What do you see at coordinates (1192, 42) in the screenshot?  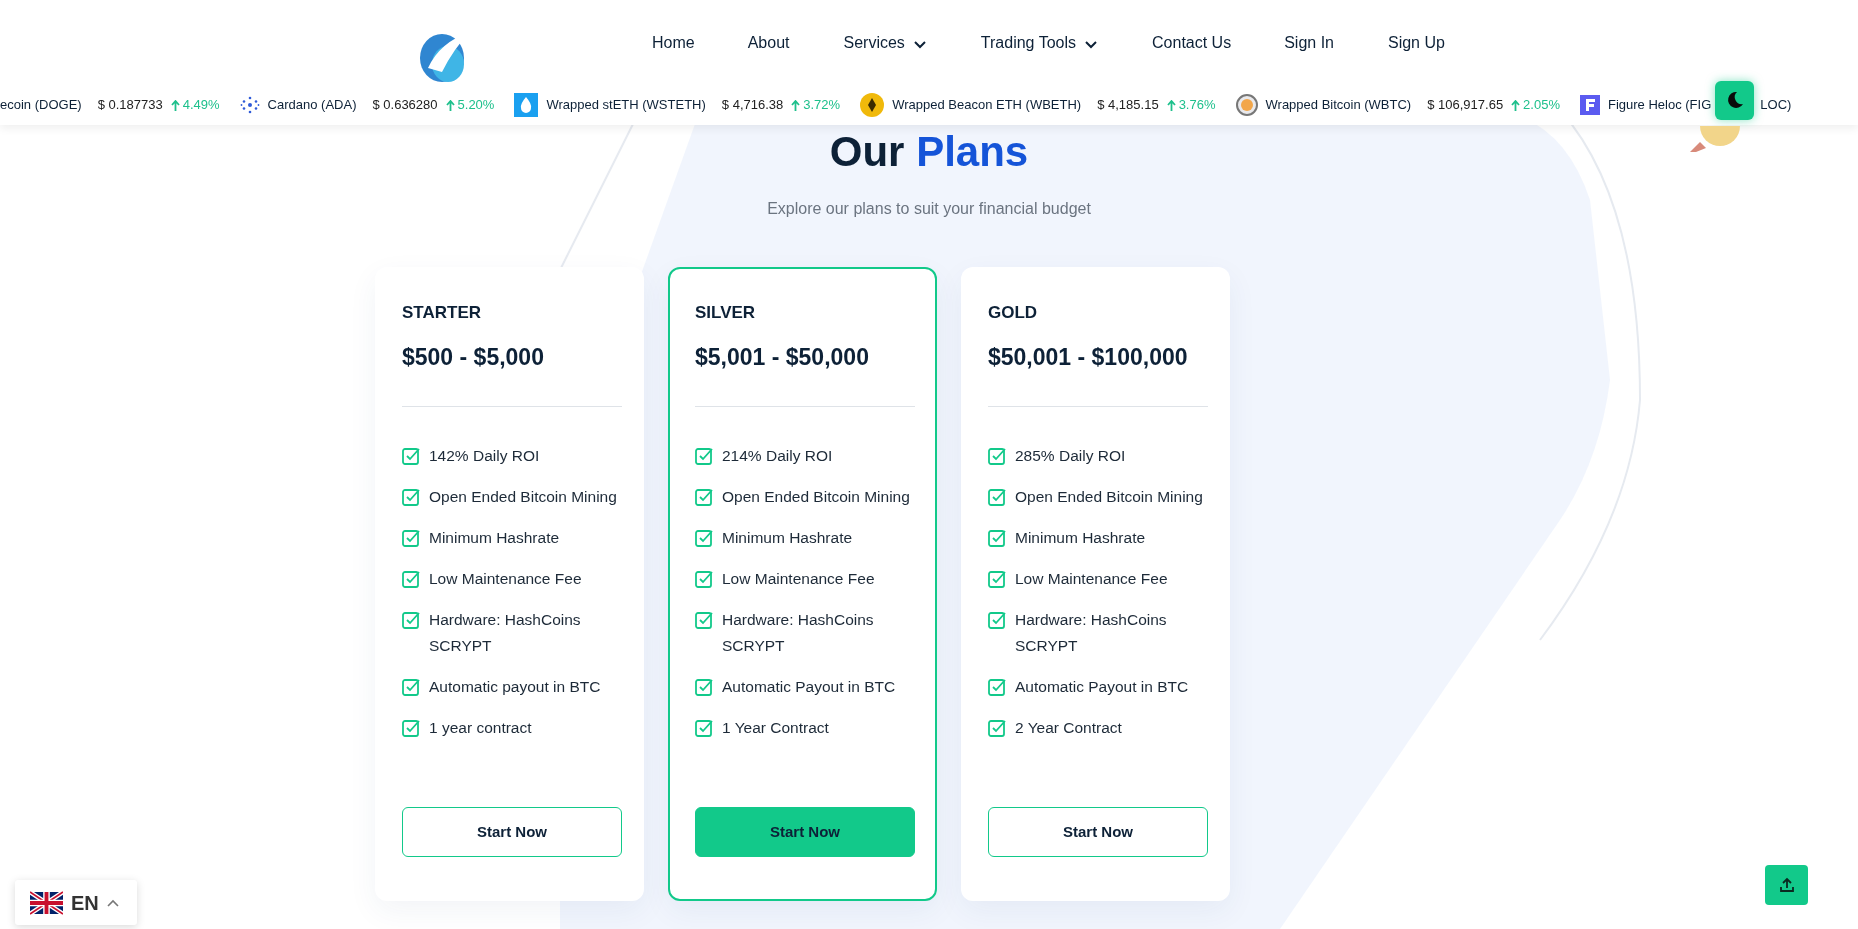 I see `nav-link: Contact Us` at bounding box center [1192, 42].